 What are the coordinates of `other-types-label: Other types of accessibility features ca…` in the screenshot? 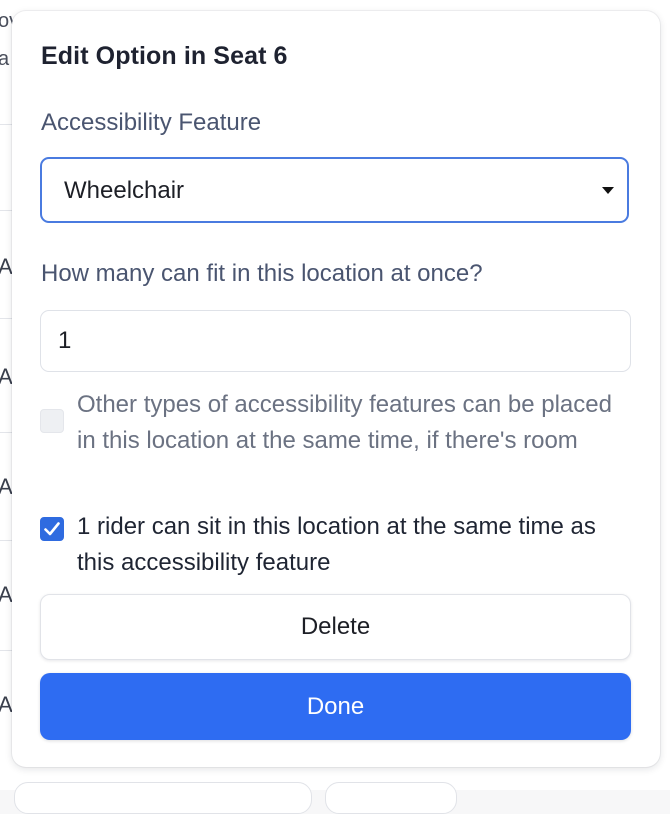 It's located at (344, 422).